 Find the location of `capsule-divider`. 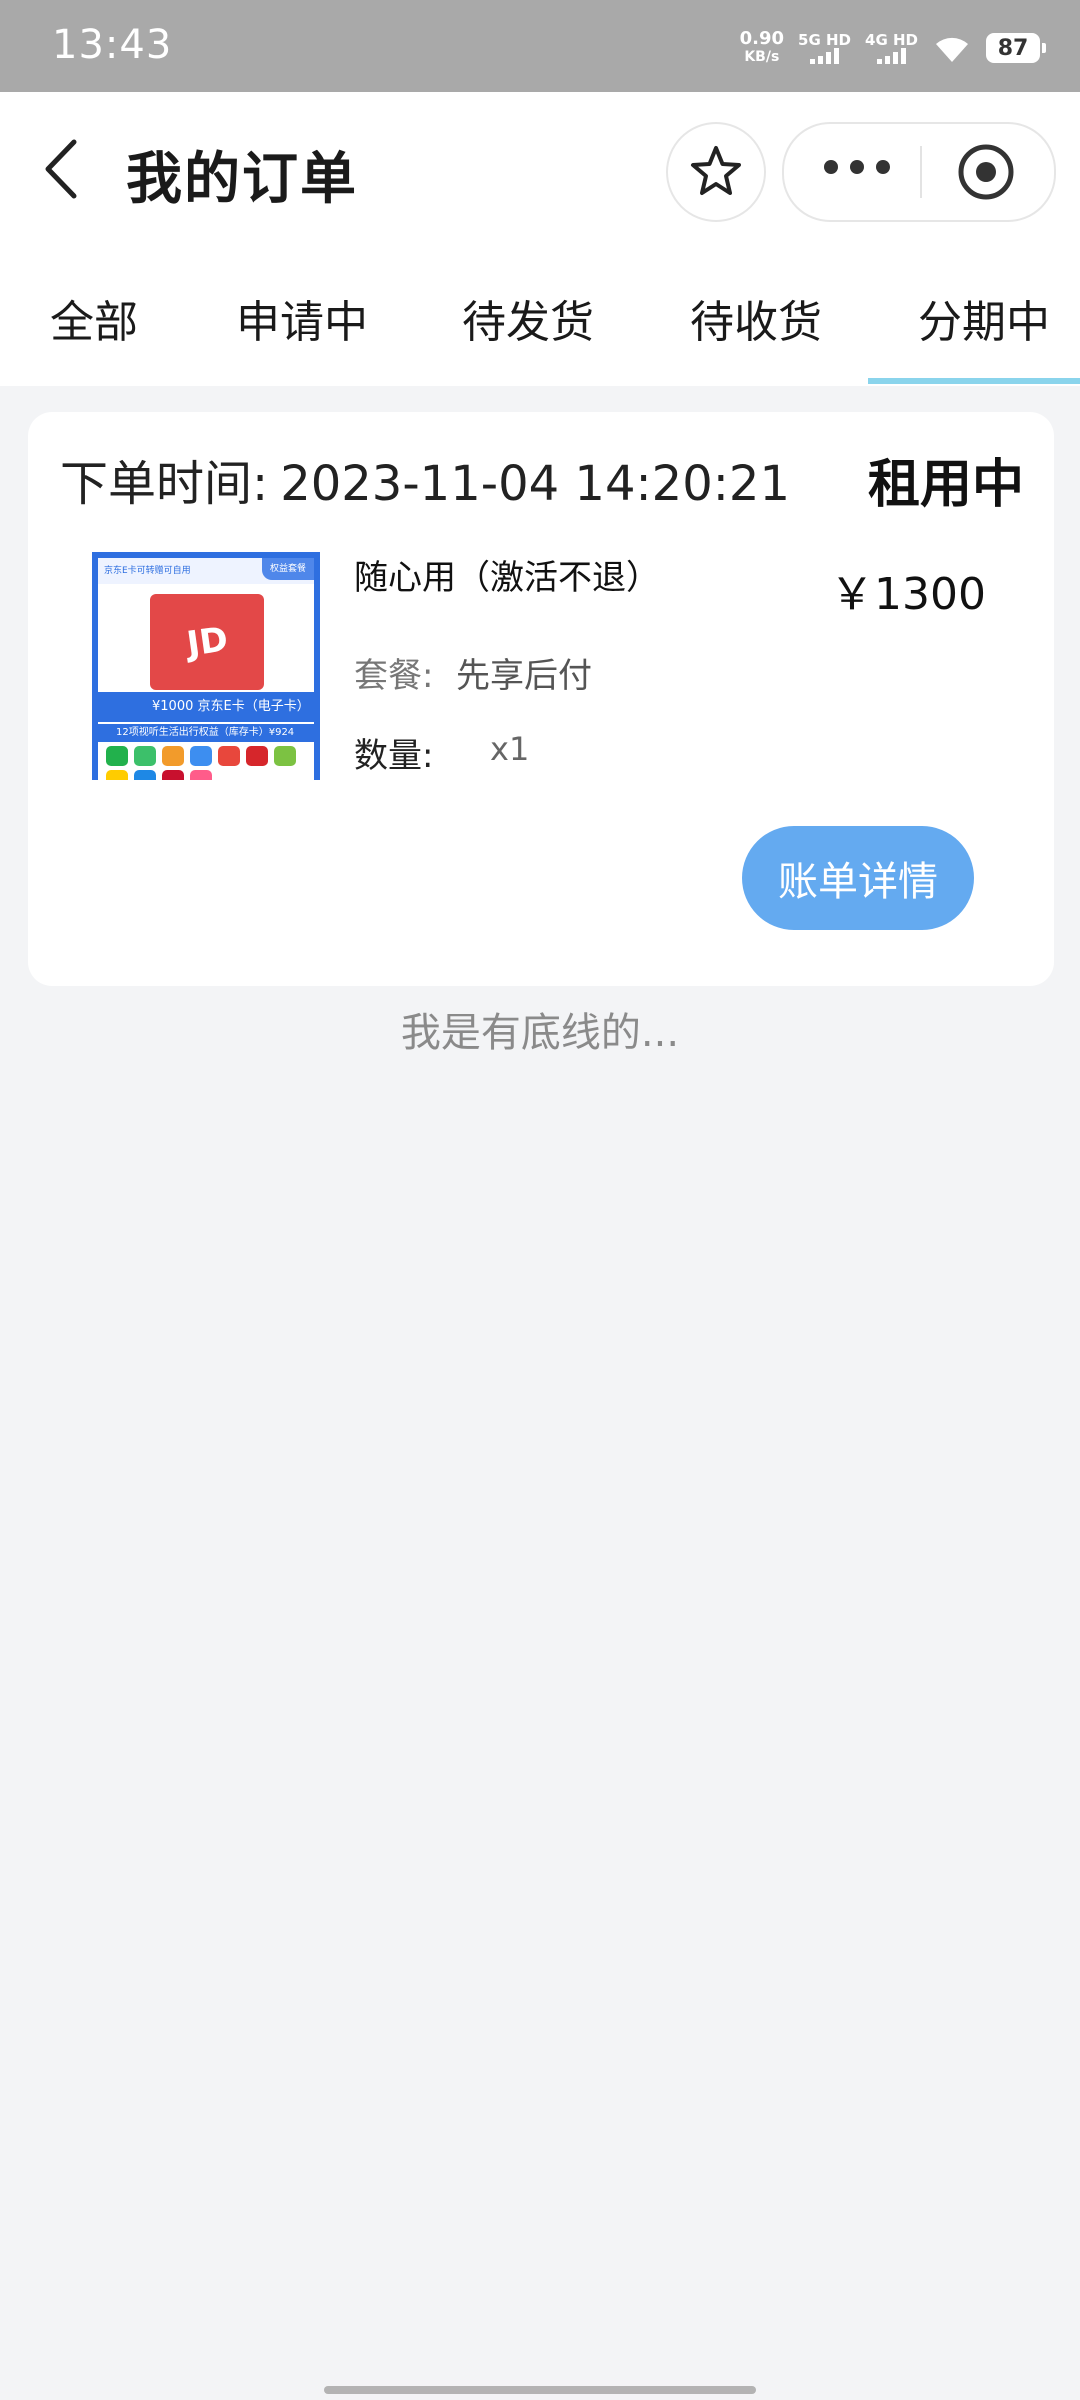

capsule-divider is located at coordinates (921, 172).